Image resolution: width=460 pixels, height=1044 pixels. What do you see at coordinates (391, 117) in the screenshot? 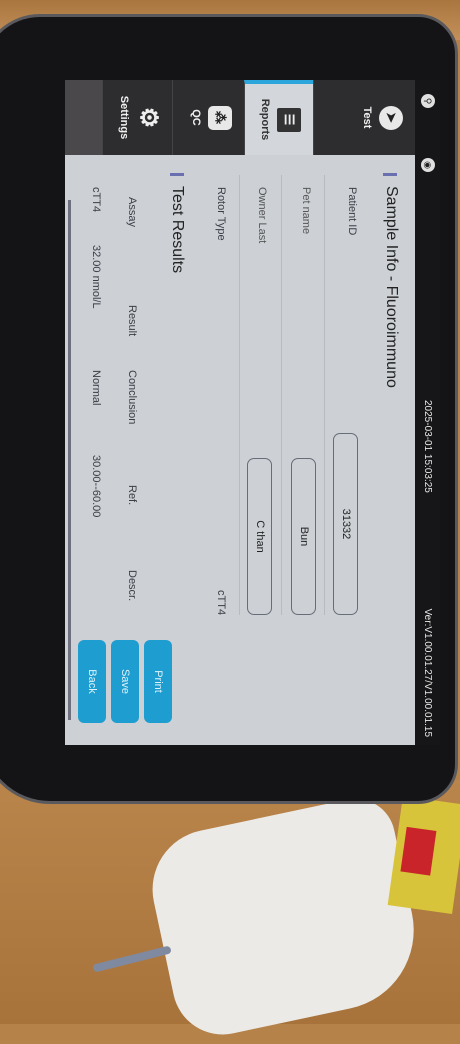
I see `test-arrow-icon: ➤` at bounding box center [391, 117].